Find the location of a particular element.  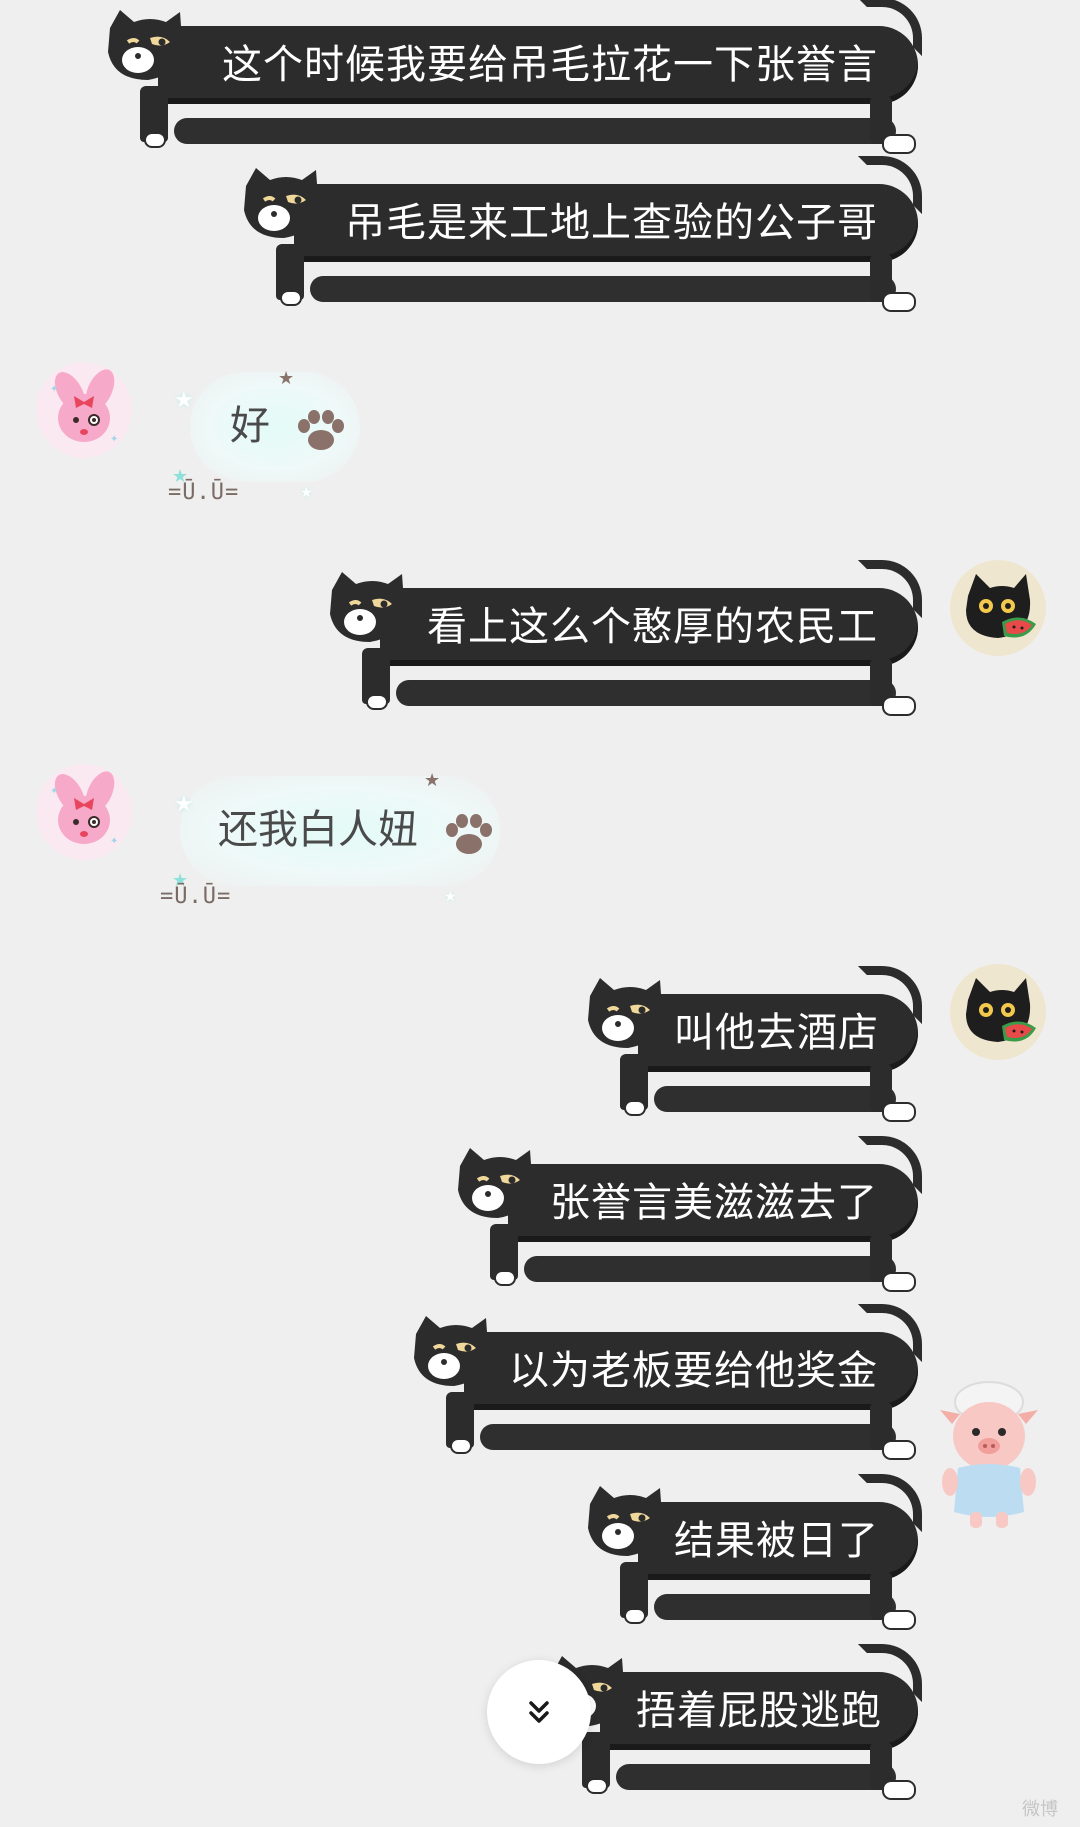

message-bubble-sent: 张誉言美滋滋去了 is located at coordinates (690, 1214).